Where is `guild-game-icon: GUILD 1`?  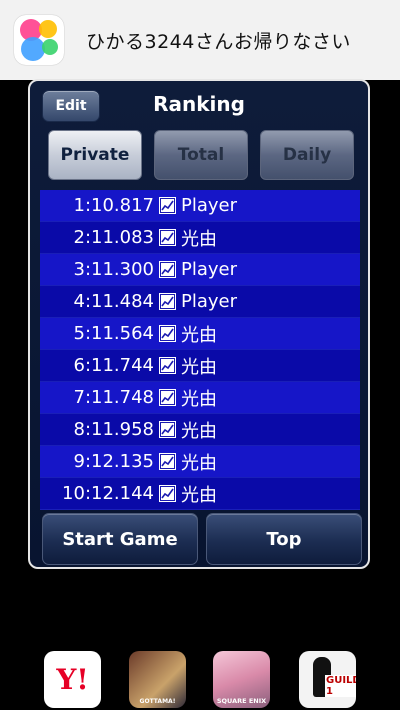 guild-game-icon: GUILD 1 is located at coordinates (327, 679).